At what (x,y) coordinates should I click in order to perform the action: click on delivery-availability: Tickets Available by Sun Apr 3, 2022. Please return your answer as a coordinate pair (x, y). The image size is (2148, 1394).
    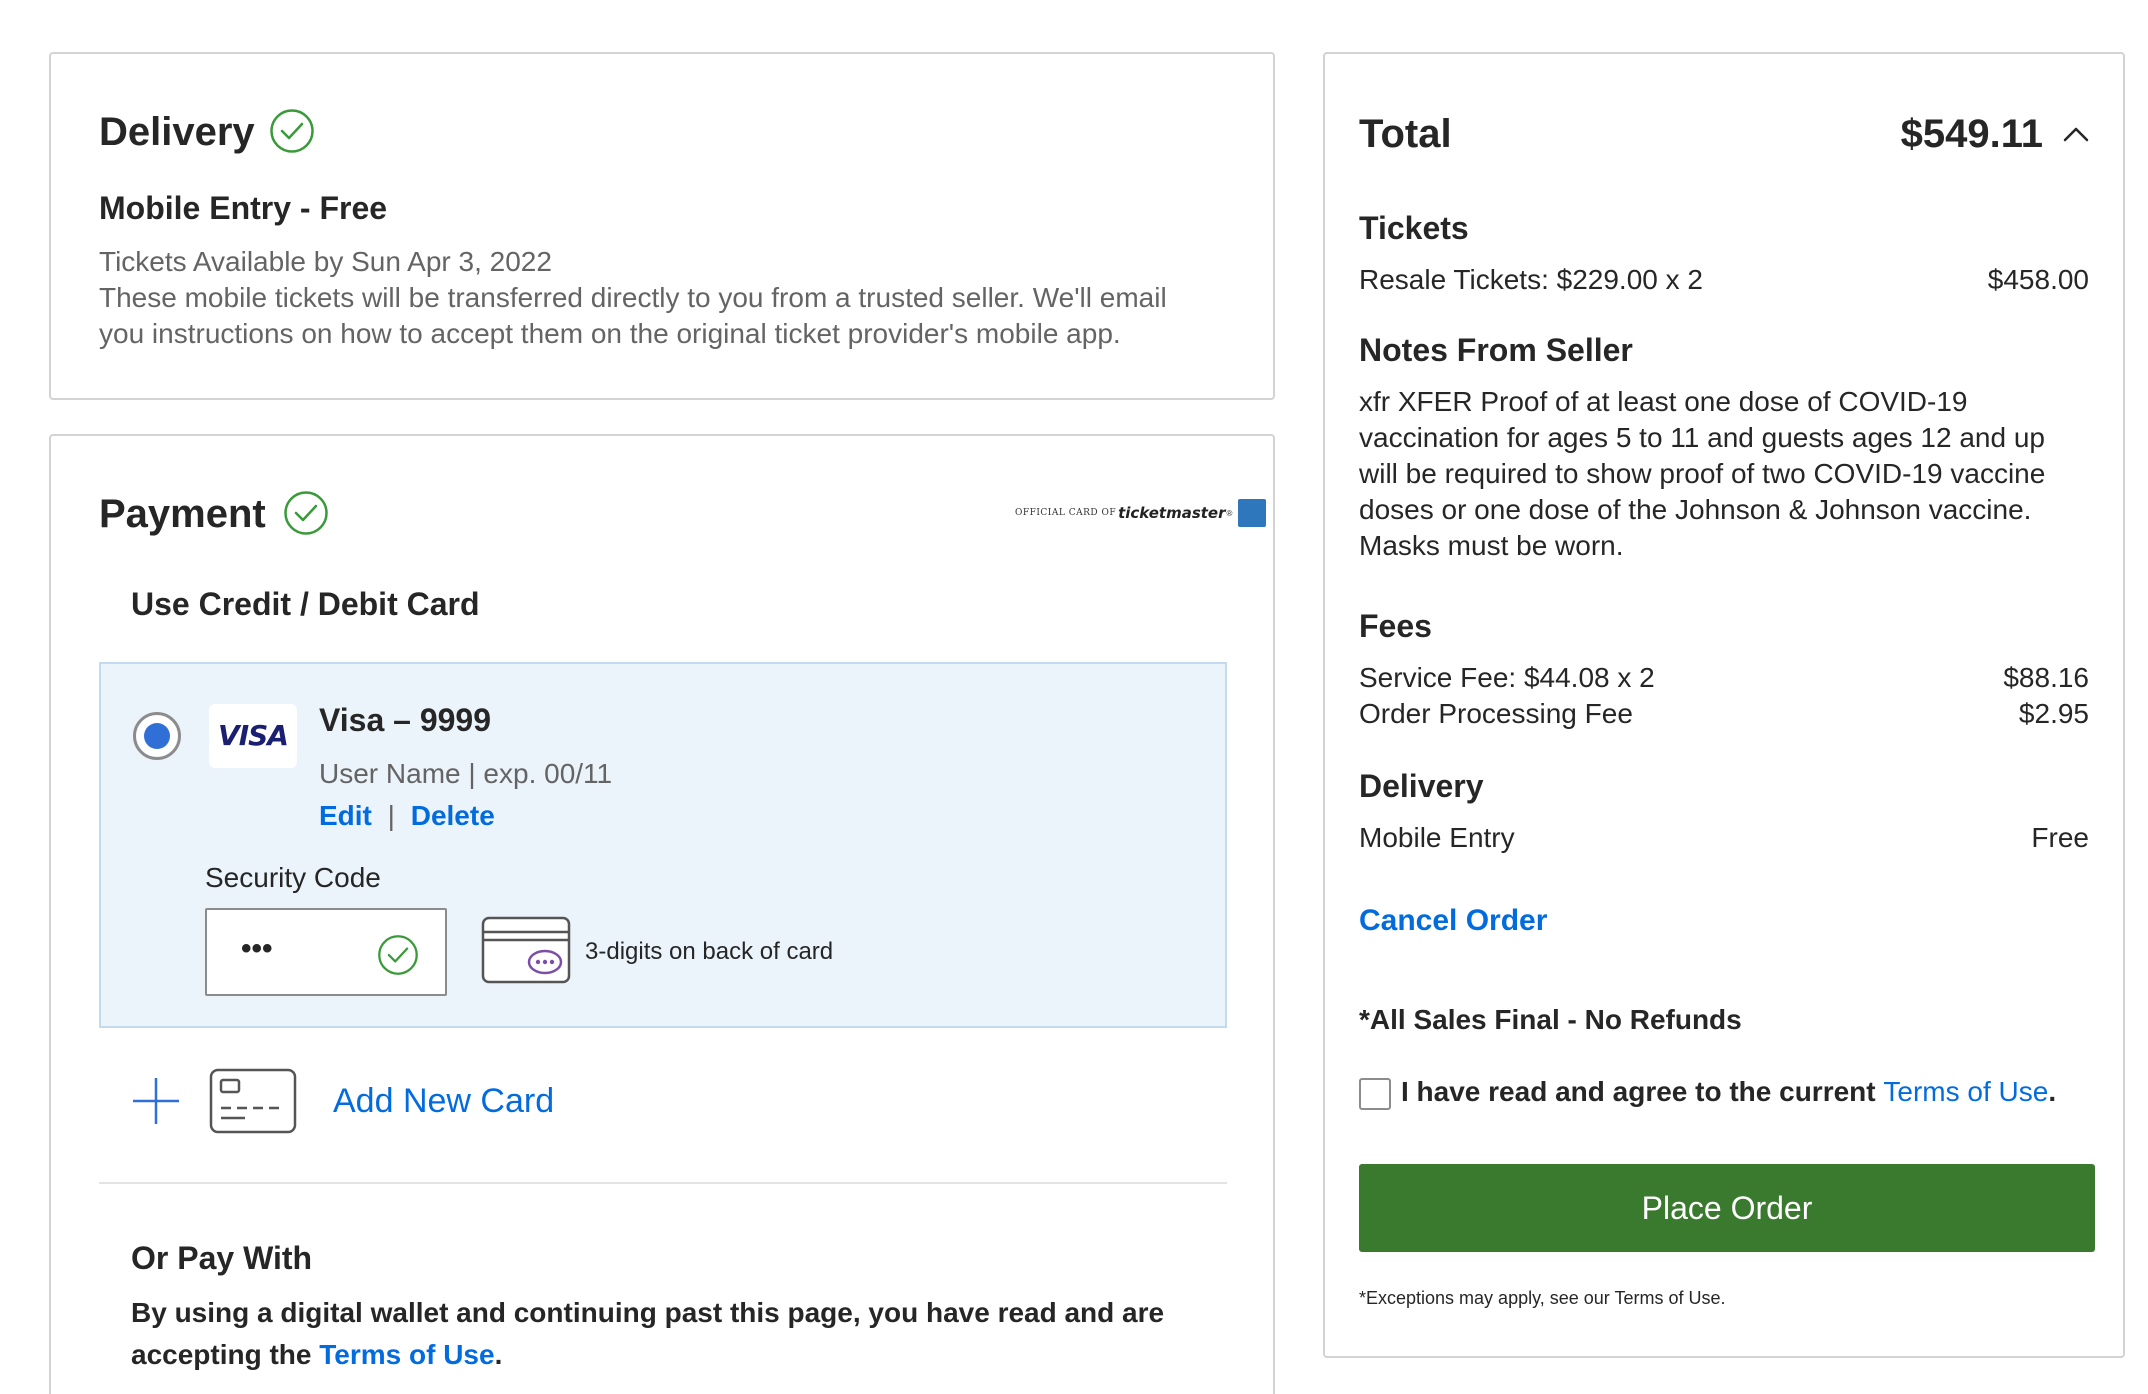
    Looking at the image, I should click on (325, 261).